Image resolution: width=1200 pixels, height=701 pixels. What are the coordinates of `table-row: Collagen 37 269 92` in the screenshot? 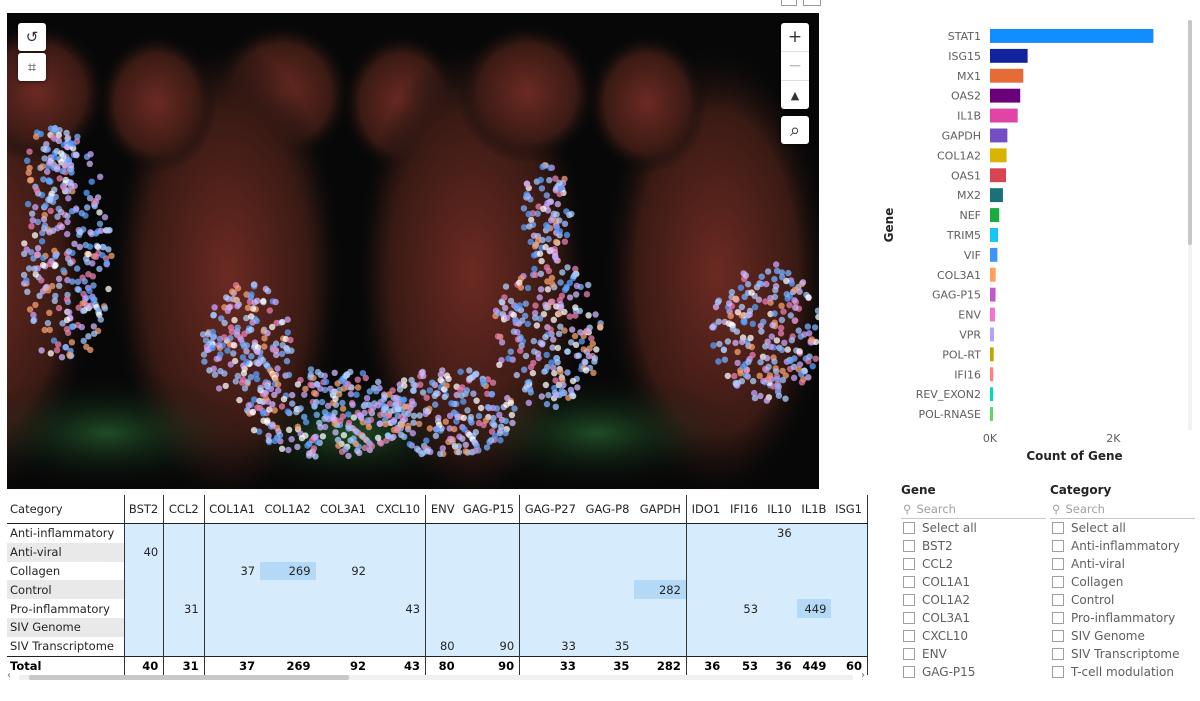 It's located at (437, 571).